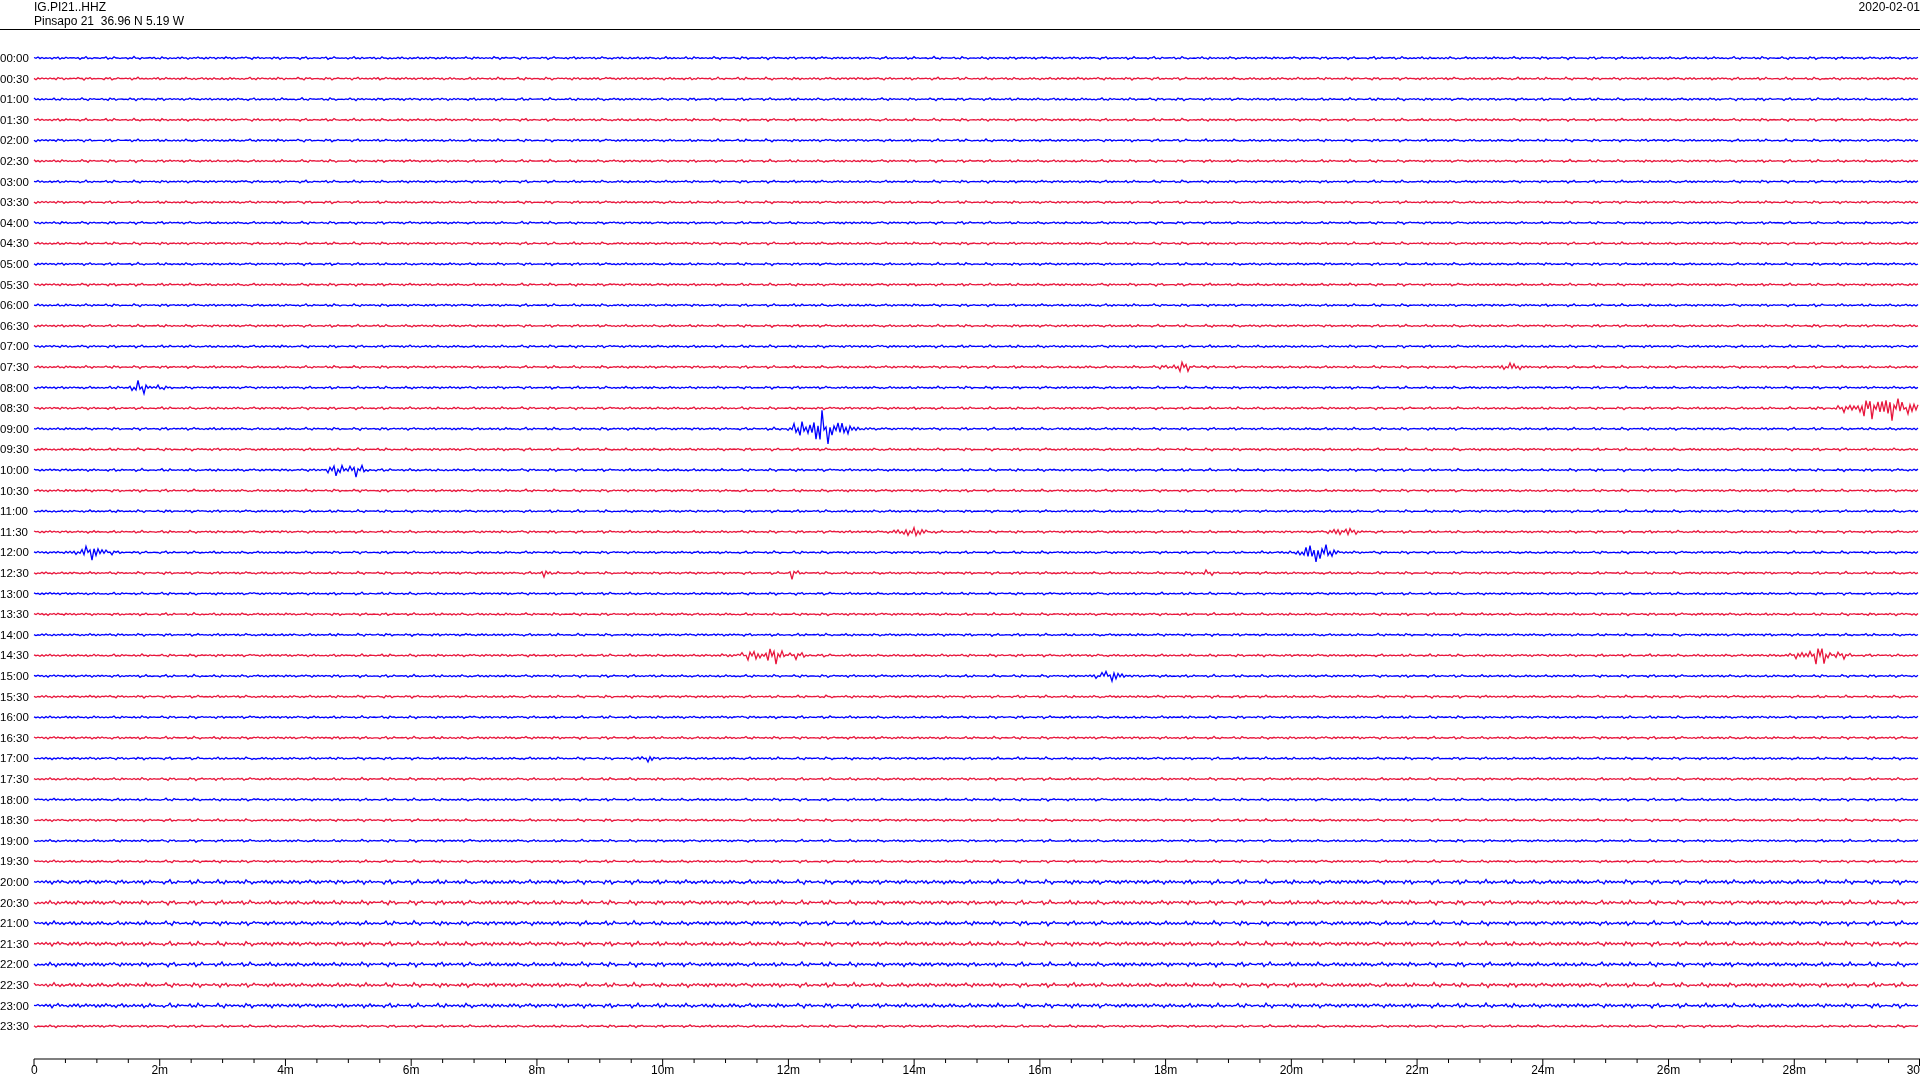  I want to click on axis-label: 26m, so click(1668, 1070).